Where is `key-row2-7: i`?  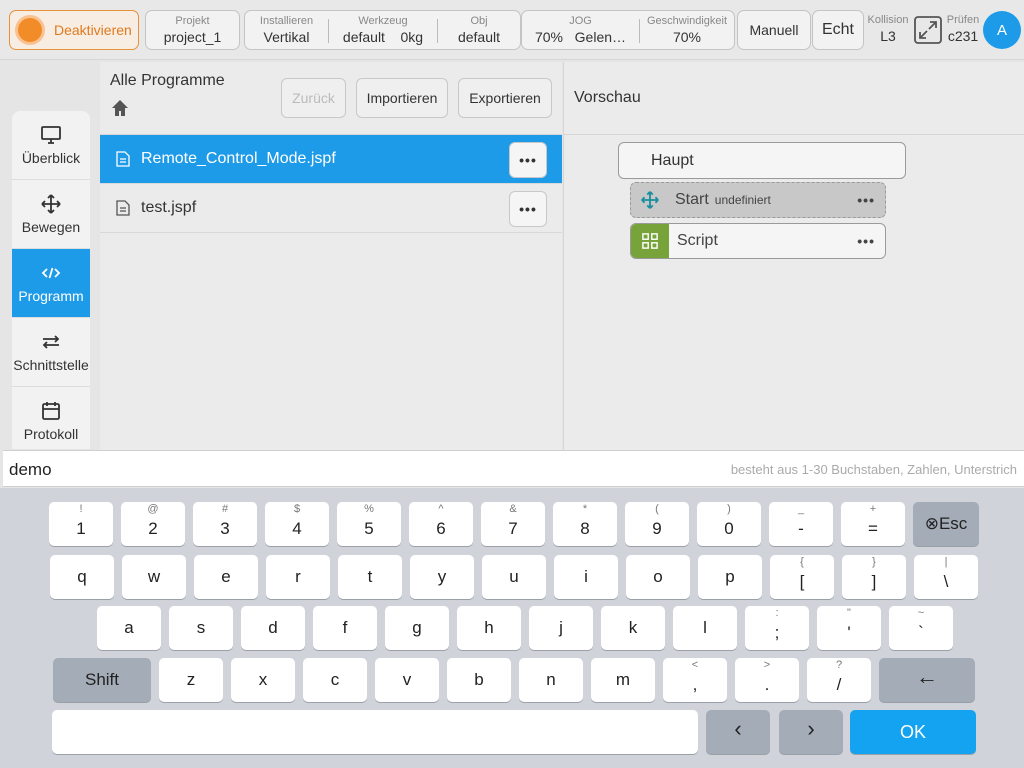 key-row2-7: i is located at coordinates (586, 577).